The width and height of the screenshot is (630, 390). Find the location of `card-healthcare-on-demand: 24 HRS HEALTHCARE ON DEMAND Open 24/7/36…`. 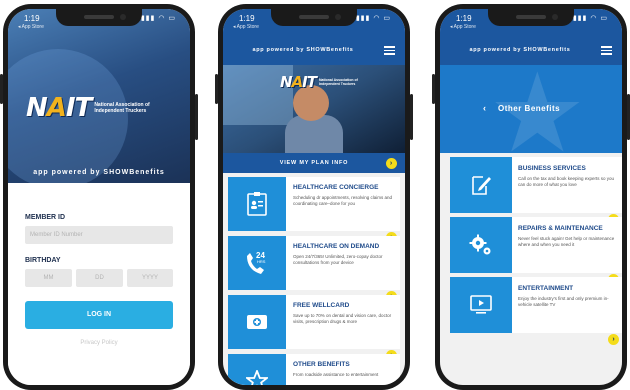

card-healthcare-on-demand: 24 HRS HEALTHCARE ON DEMAND Open 24/7/36… is located at coordinates (314, 269).